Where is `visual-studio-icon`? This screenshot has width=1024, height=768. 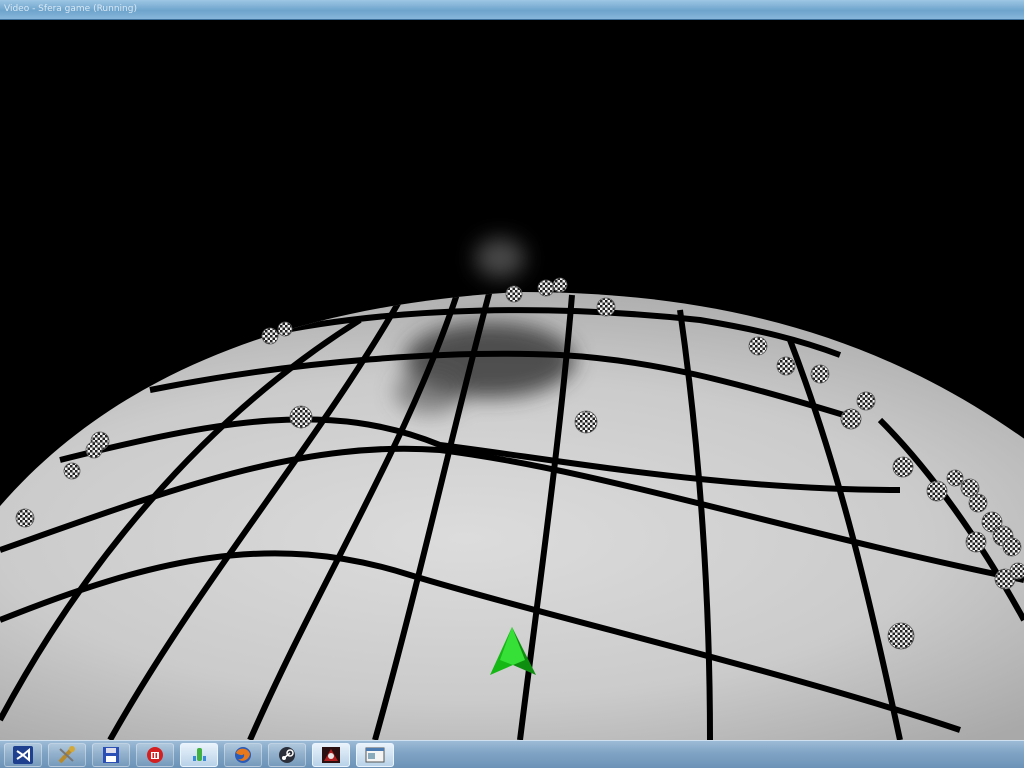 visual-studio-icon is located at coordinates (23, 754).